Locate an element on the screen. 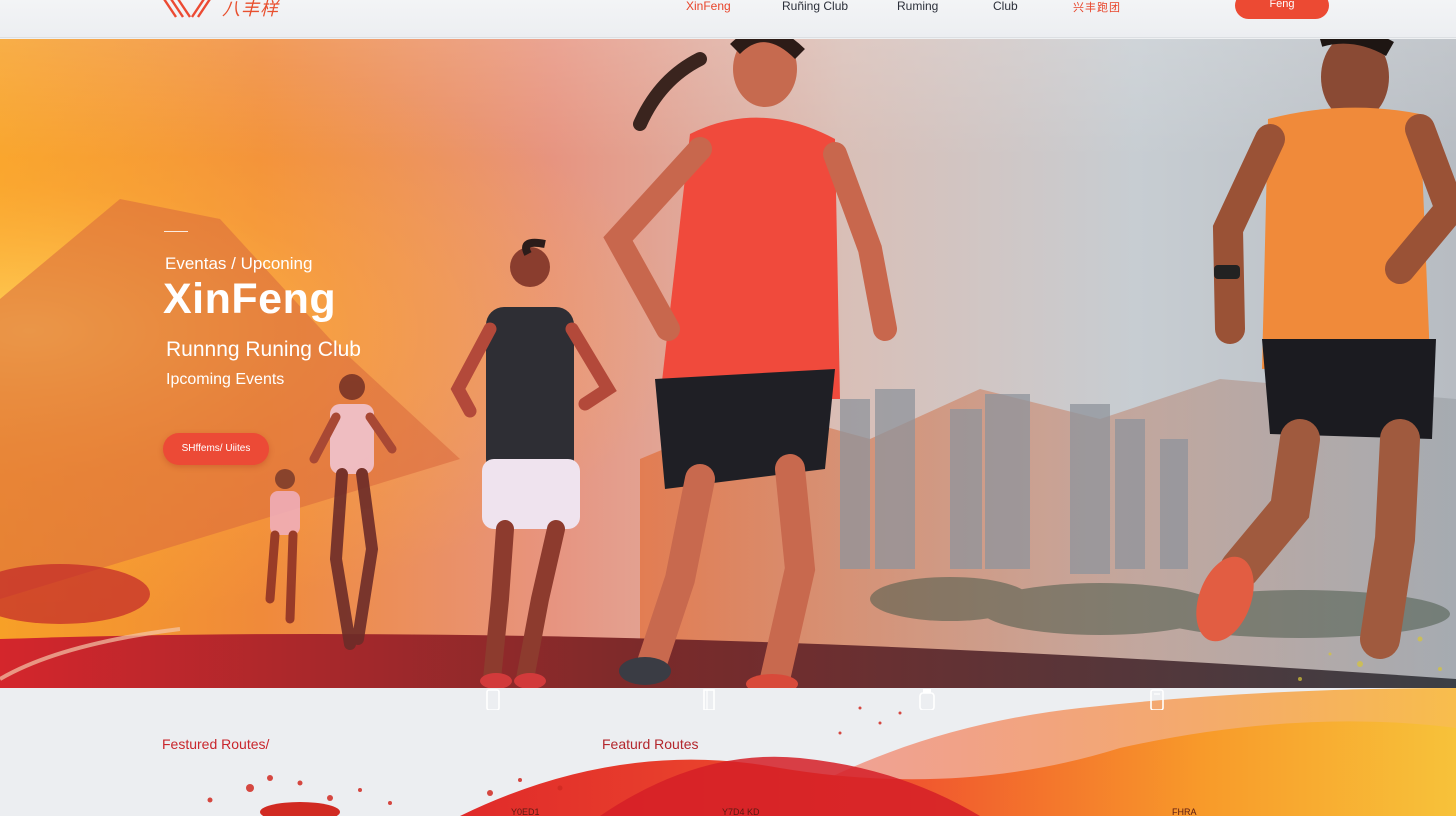  hero-cta-button: SHffems/ Uiites is located at coordinates (216, 449).